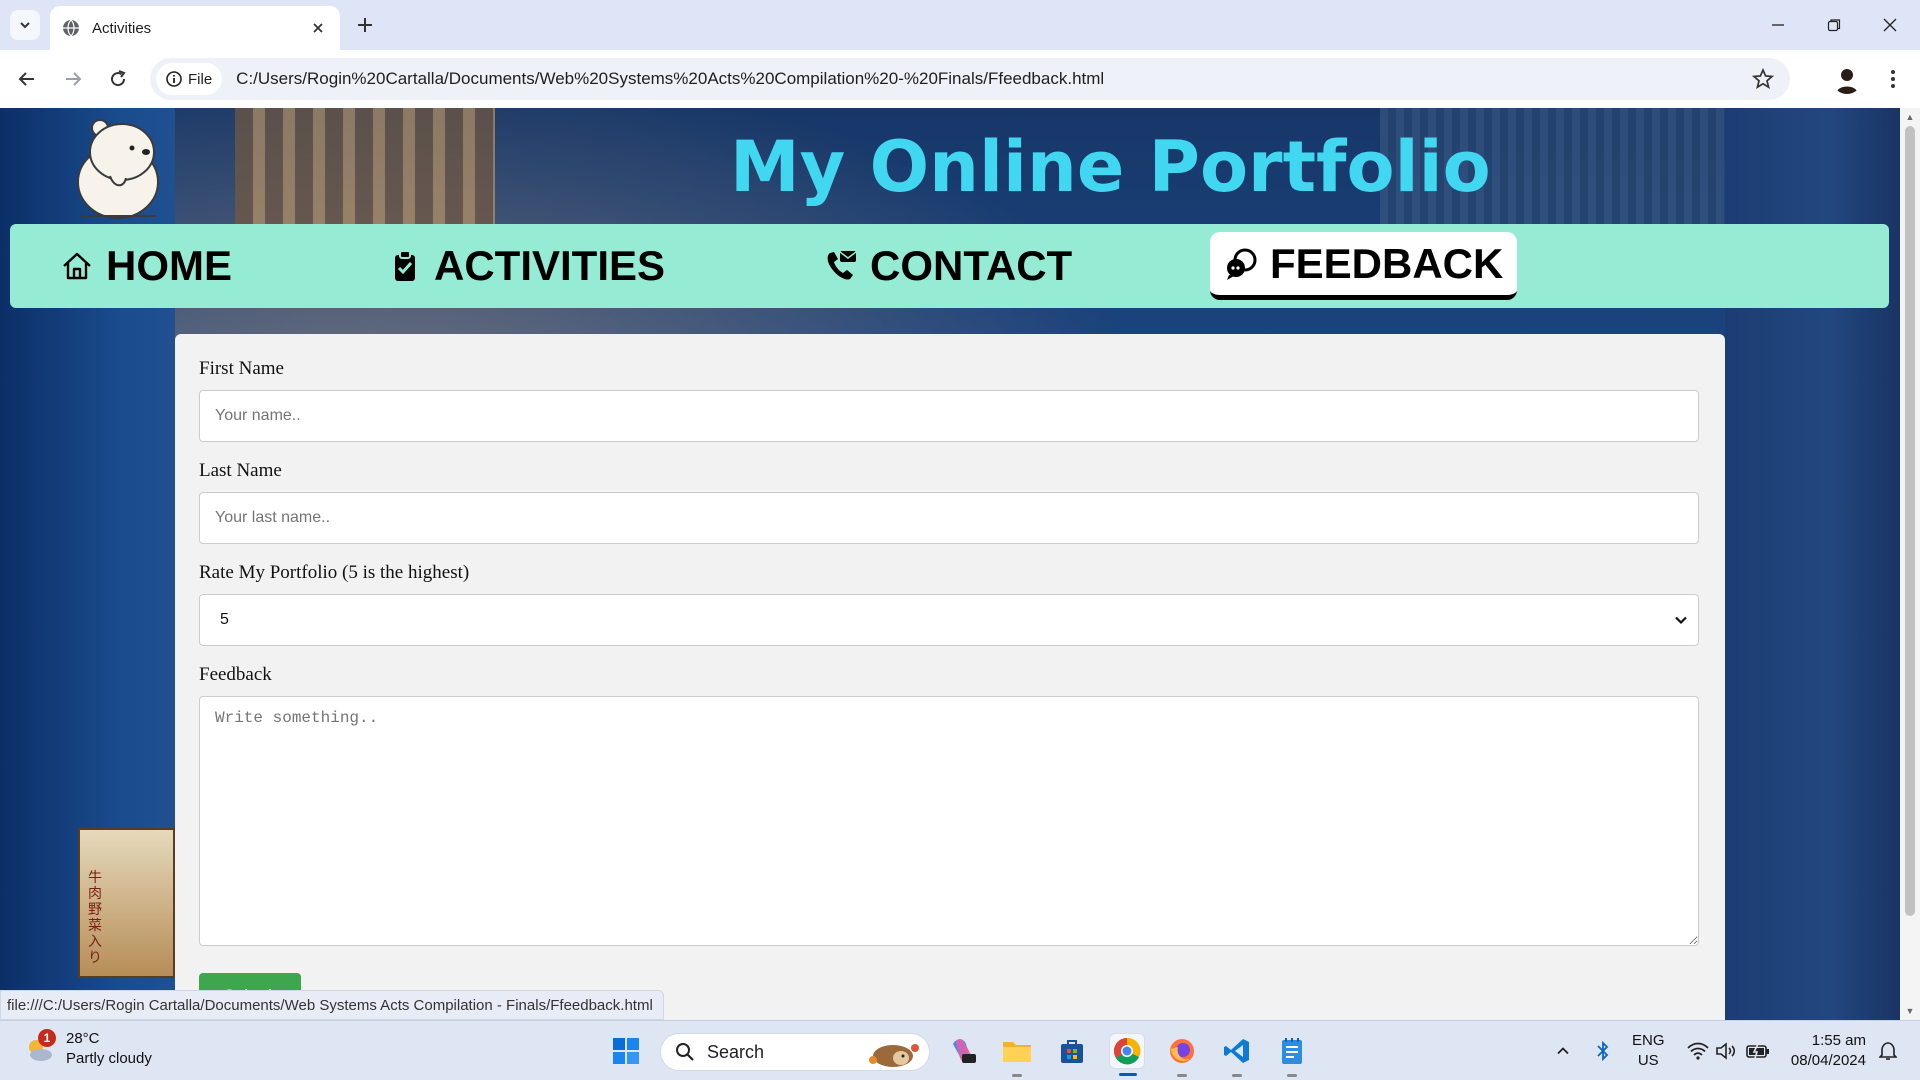 Image resolution: width=1920 pixels, height=1080 pixels. What do you see at coordinates (949, 620) in the screenshot?
I see `rating-select: 5` at bounding box center [949, 620].